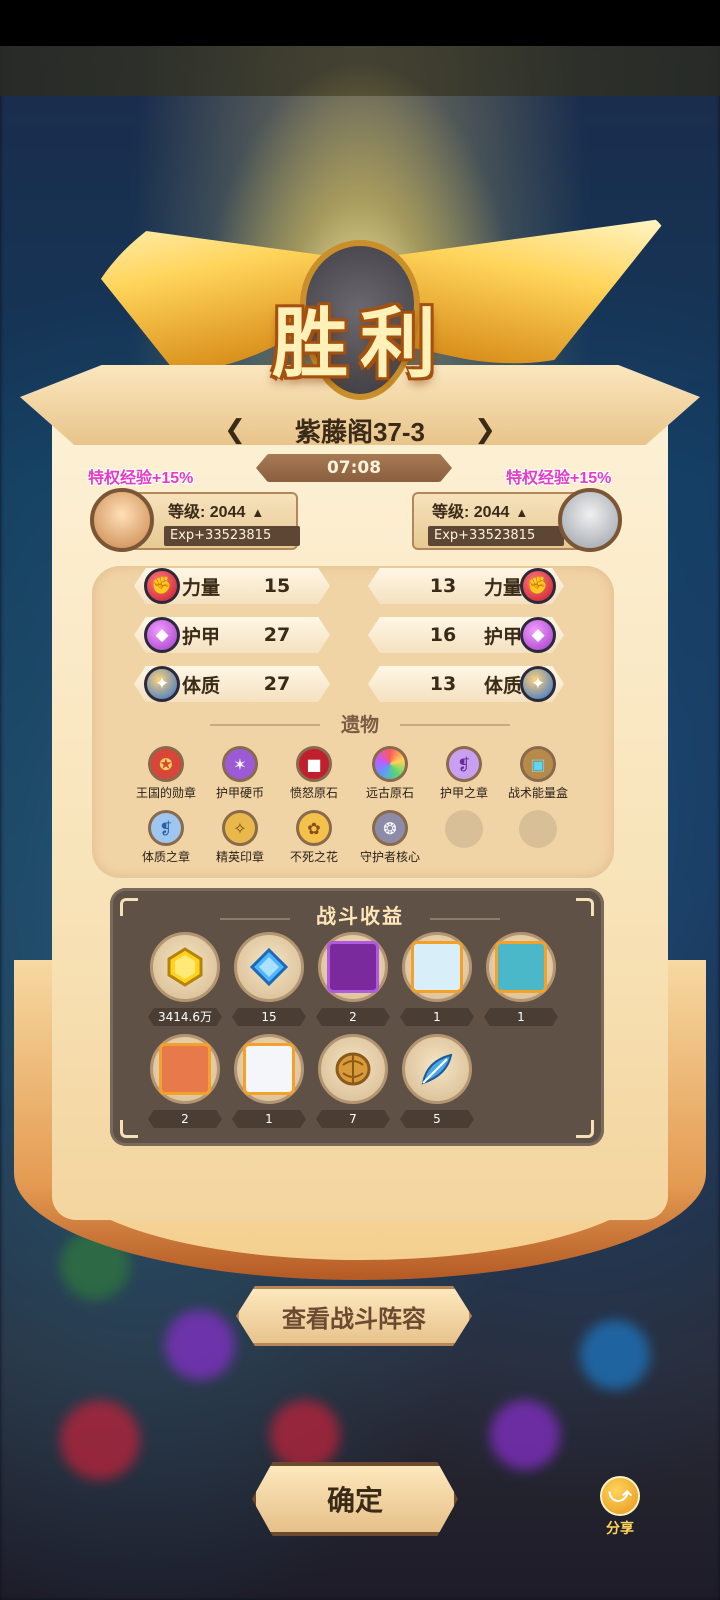 This screenshot has width=720, height=1600. I want to click on confirm-button: 确定, so click(355, 1499).